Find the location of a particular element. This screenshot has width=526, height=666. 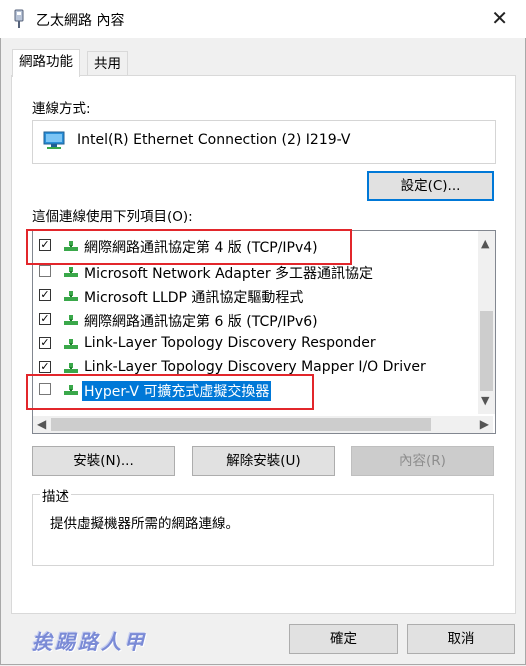

horizontal-scrollbar: ◀ ▶ is located at coordinates (263, 424).